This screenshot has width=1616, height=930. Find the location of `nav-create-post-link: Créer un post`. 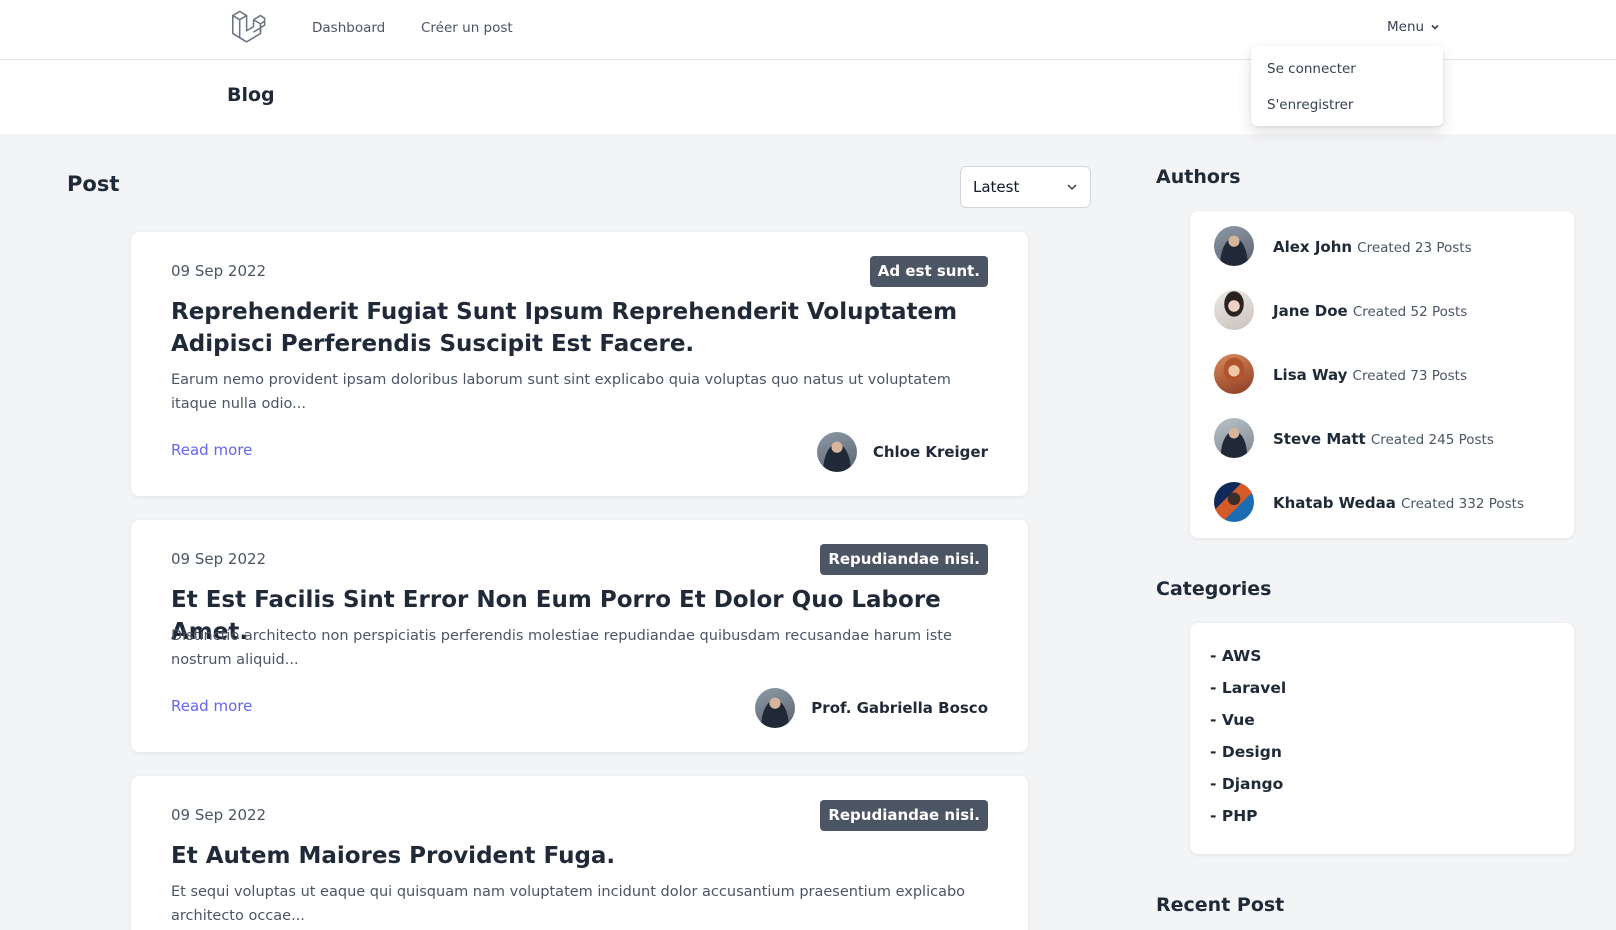

nav-create-post-link: Créer un post is located at coordinates (467, 28).